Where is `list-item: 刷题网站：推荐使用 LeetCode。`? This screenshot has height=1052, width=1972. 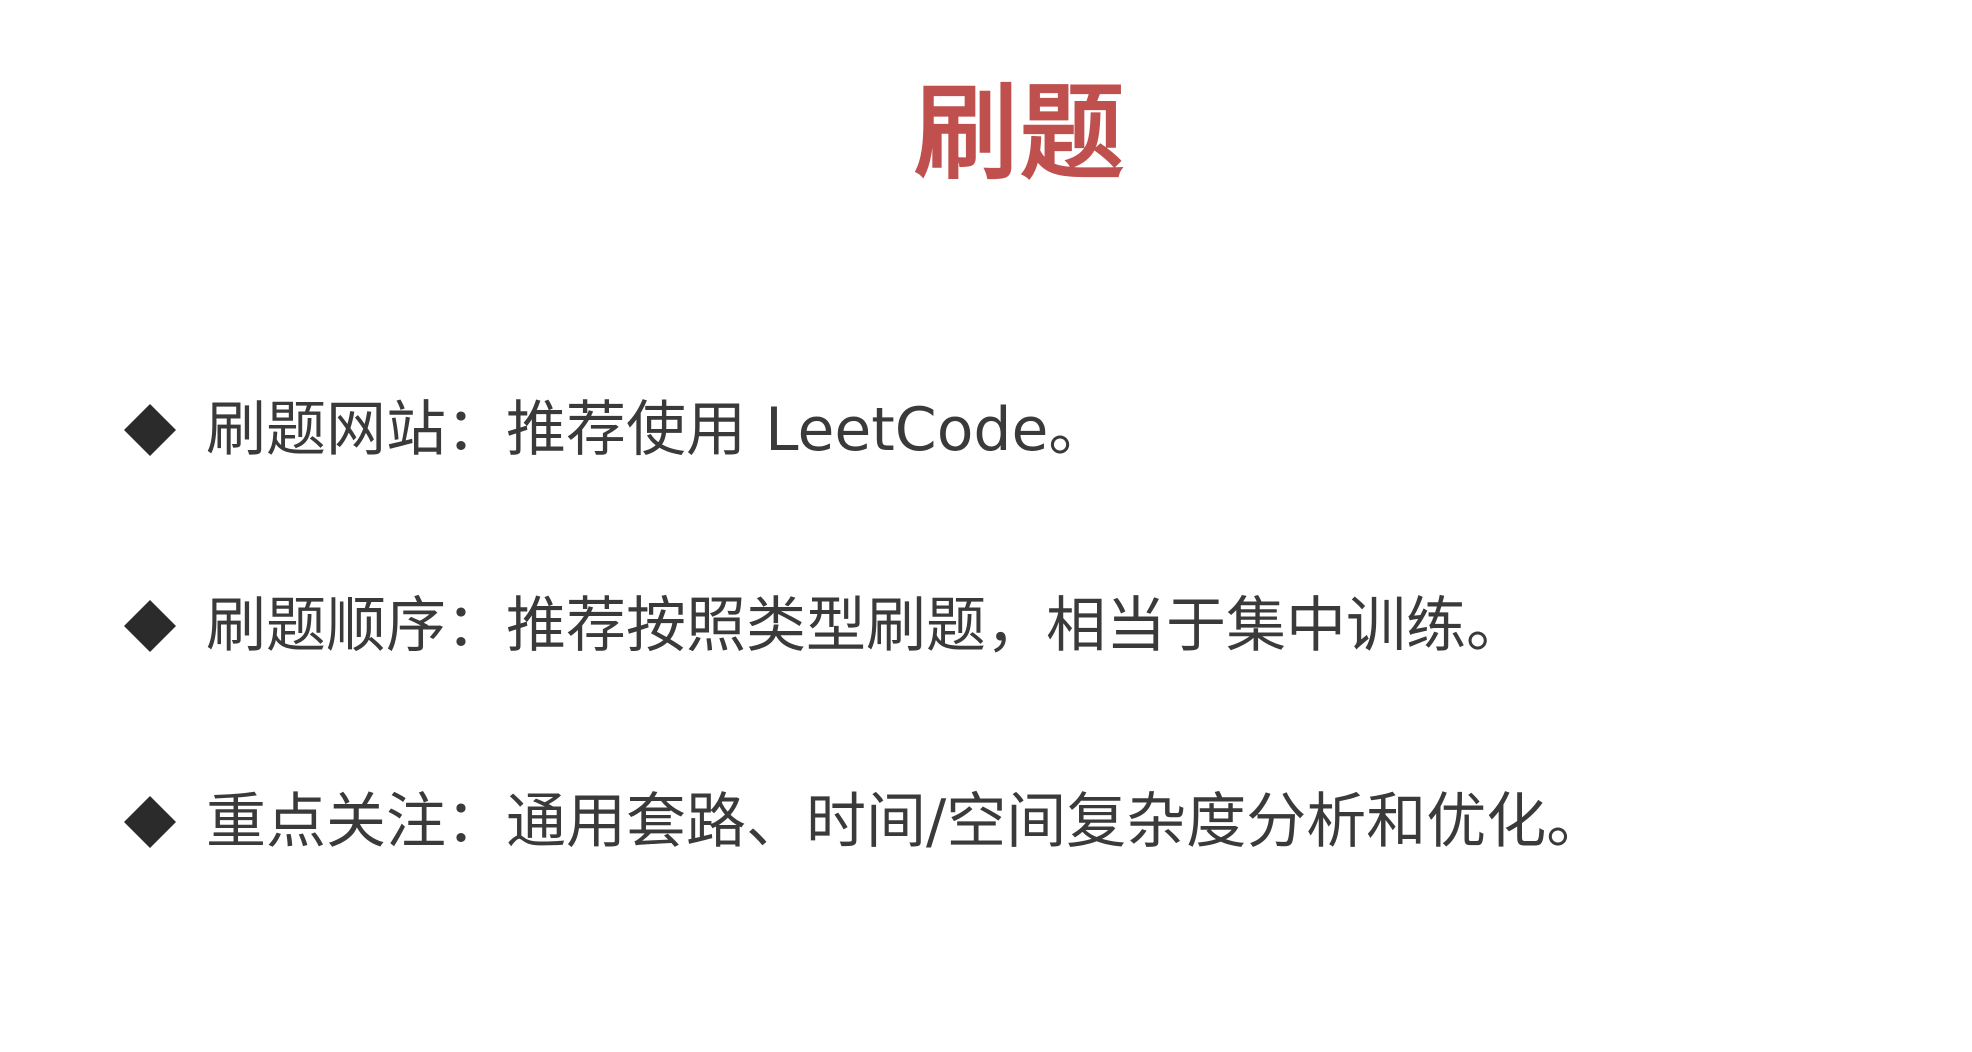 list-item: 刷题网站：推荐使用 LeetCode。 is located at coordinates (1022, 430).